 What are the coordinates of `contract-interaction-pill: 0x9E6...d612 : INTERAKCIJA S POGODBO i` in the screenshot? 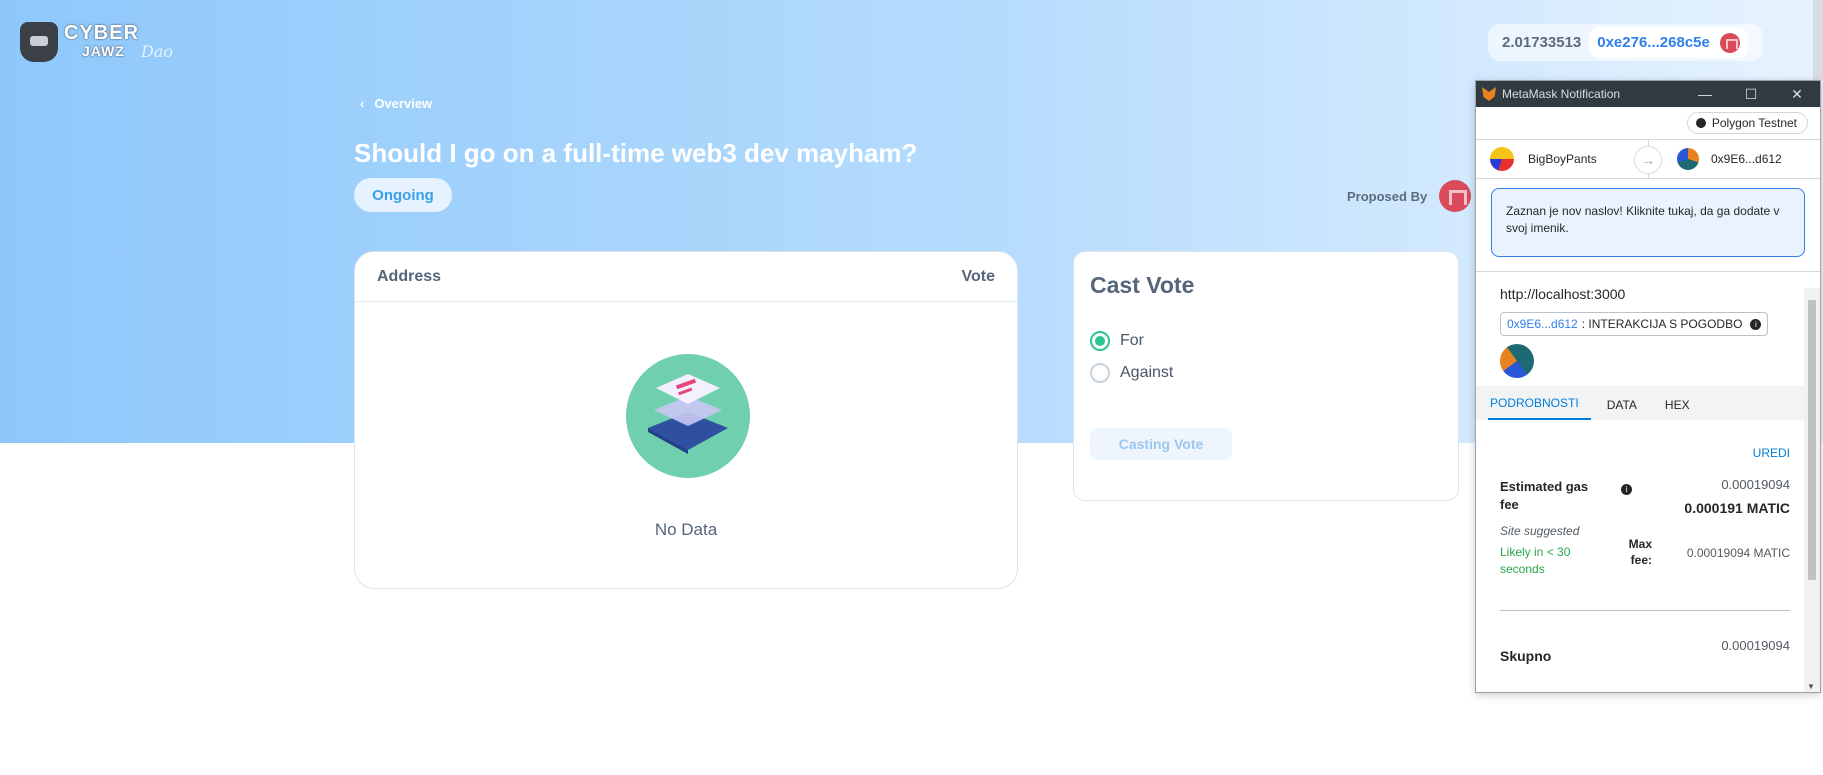 It's located at (1634, 324).